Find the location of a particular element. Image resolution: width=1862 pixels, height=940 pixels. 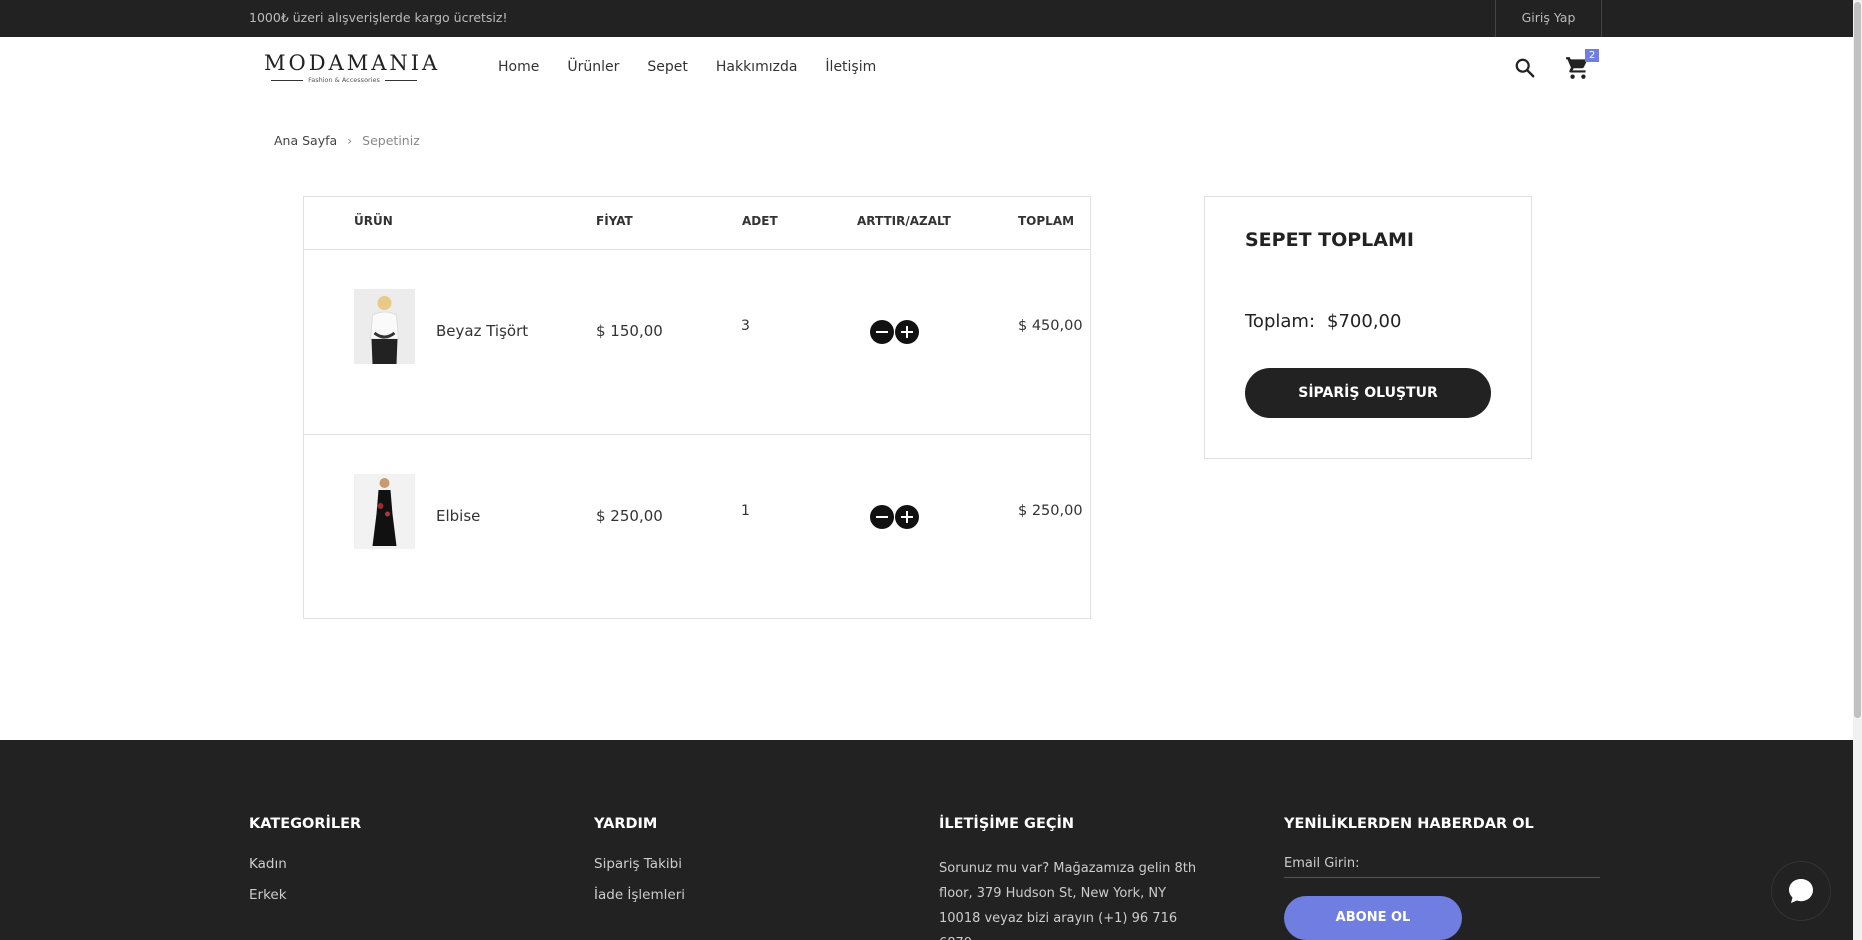

breadcrumb-current: Sepetiniz is located at coordinates (391, 140).